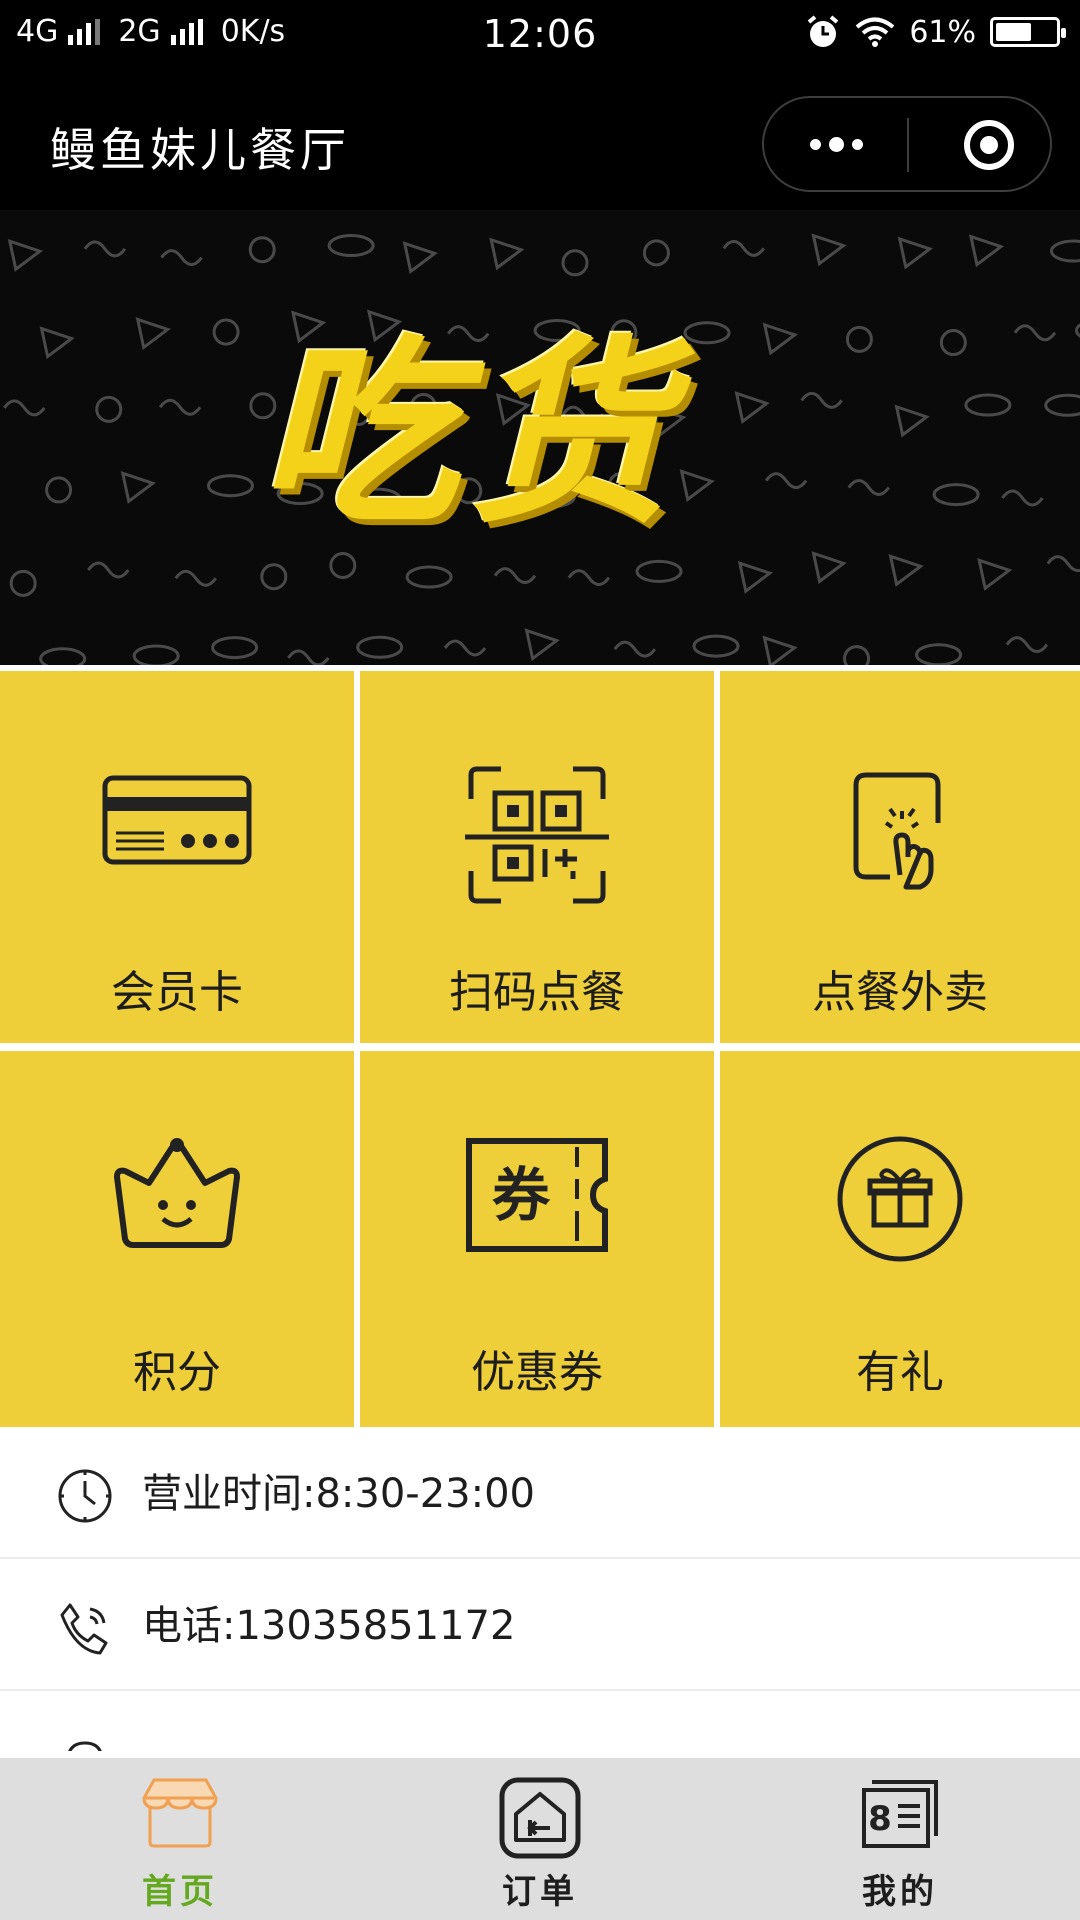 The width and height of the screenshot is (1080, 1920). Describe the element at coordinates (180, 1892) in the screenshot. I see `tab-label: 首页` at that location.